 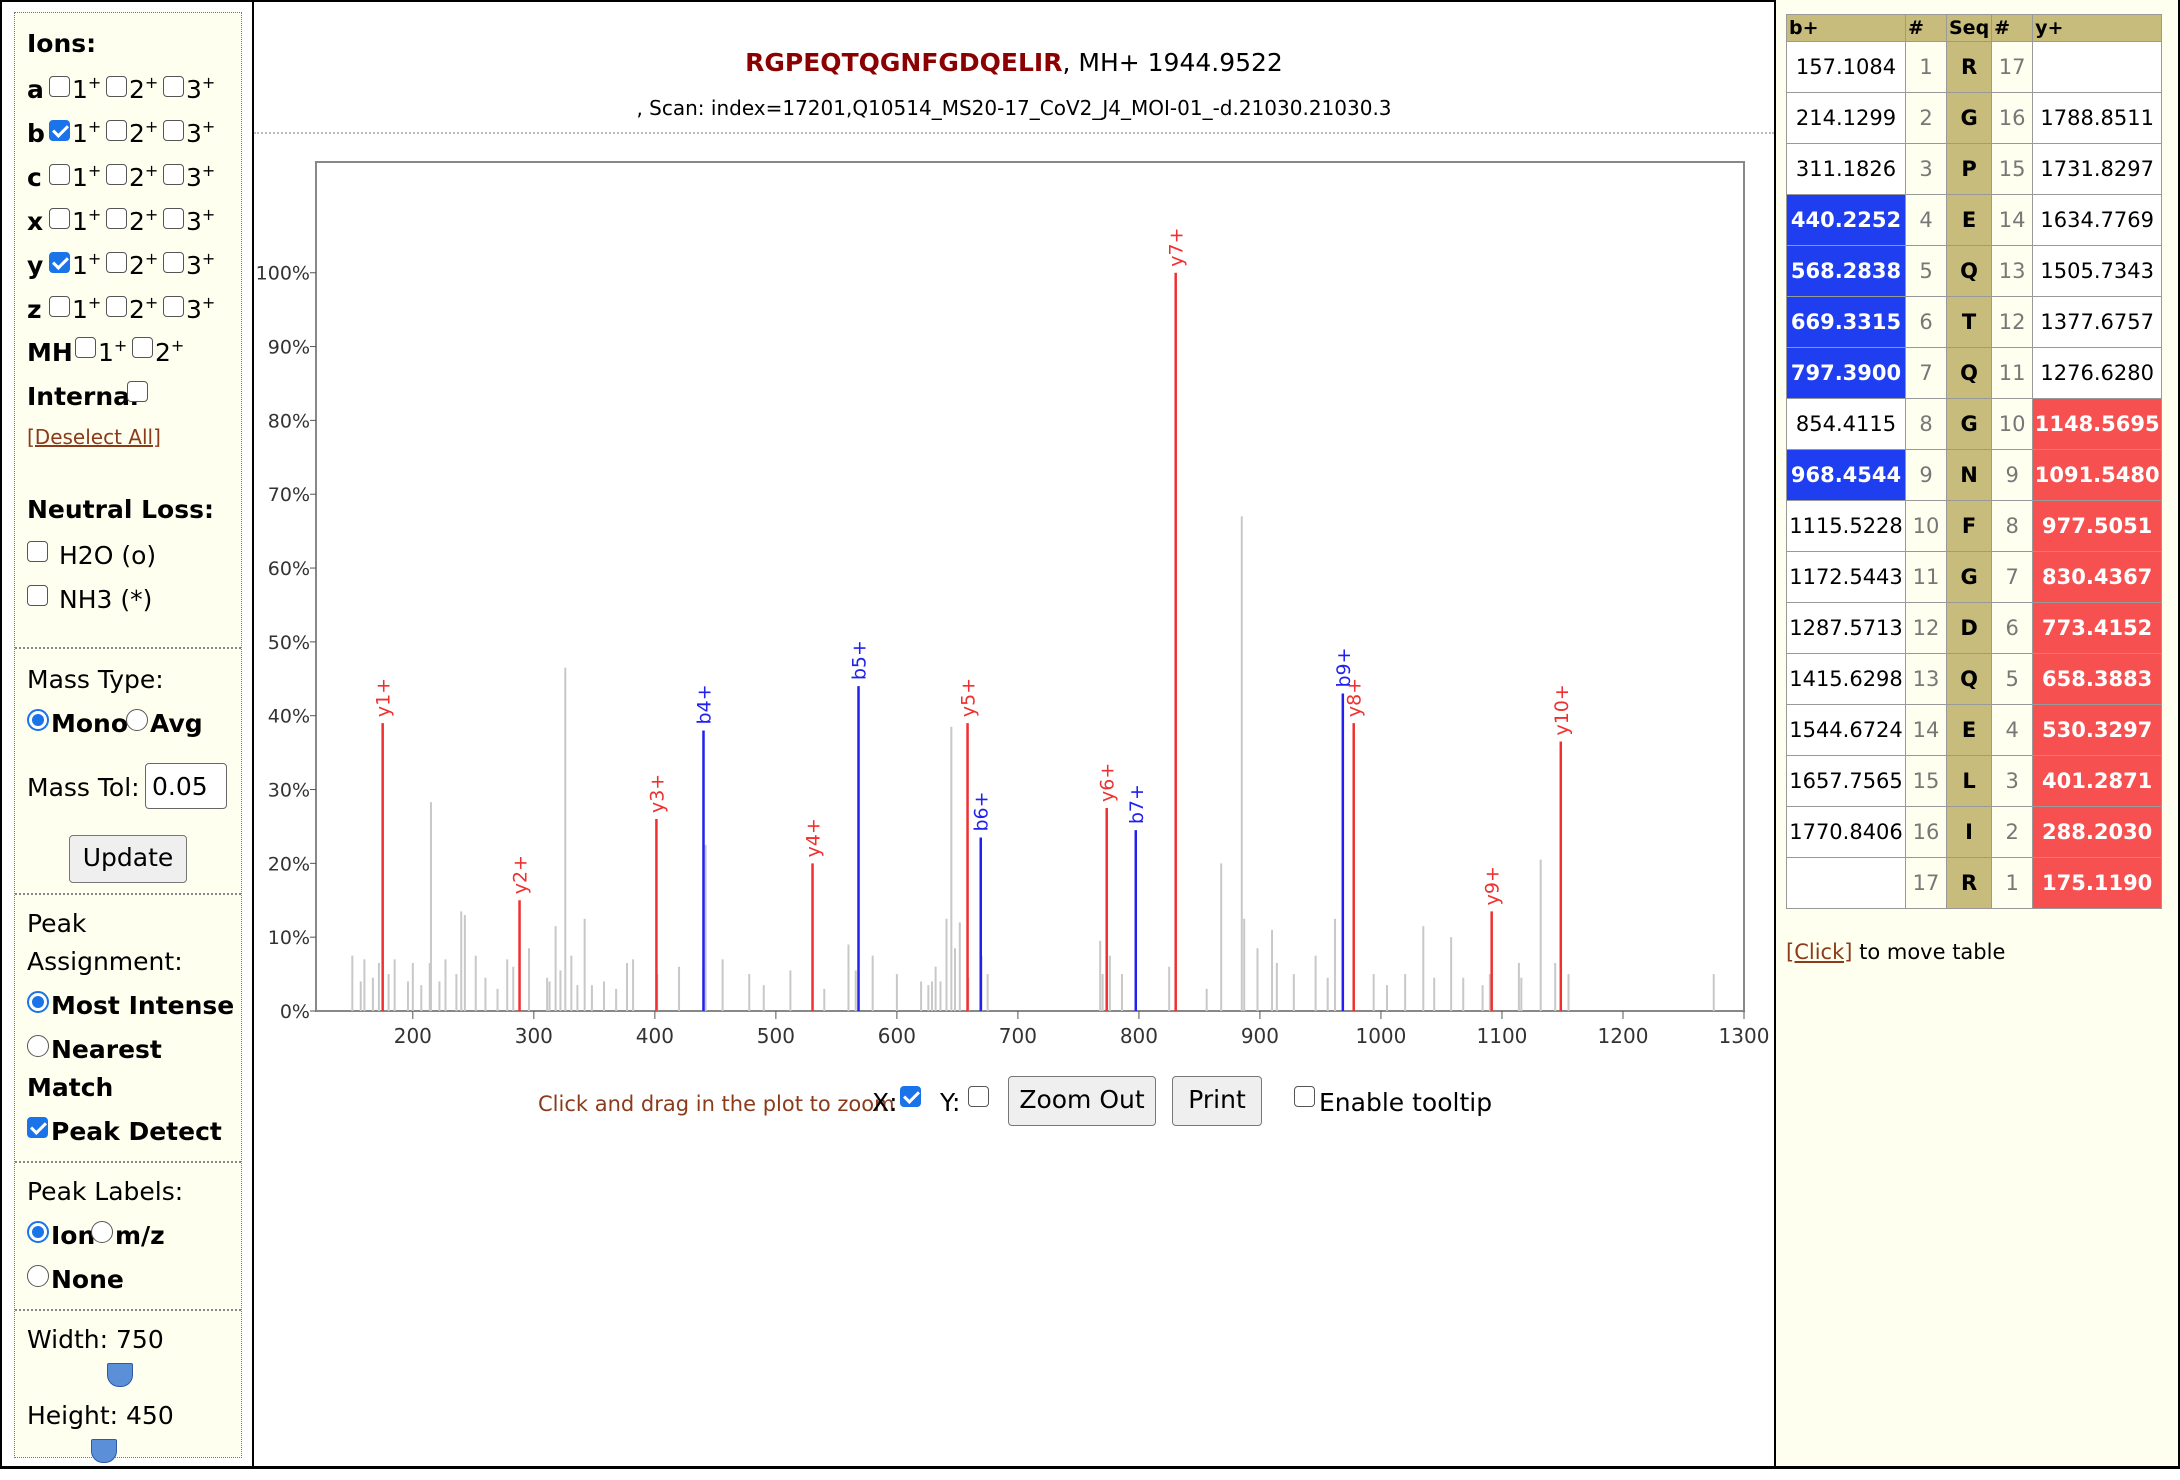 I want to click on ion-a-3plus-checkbox, so click(x=173, y=86).